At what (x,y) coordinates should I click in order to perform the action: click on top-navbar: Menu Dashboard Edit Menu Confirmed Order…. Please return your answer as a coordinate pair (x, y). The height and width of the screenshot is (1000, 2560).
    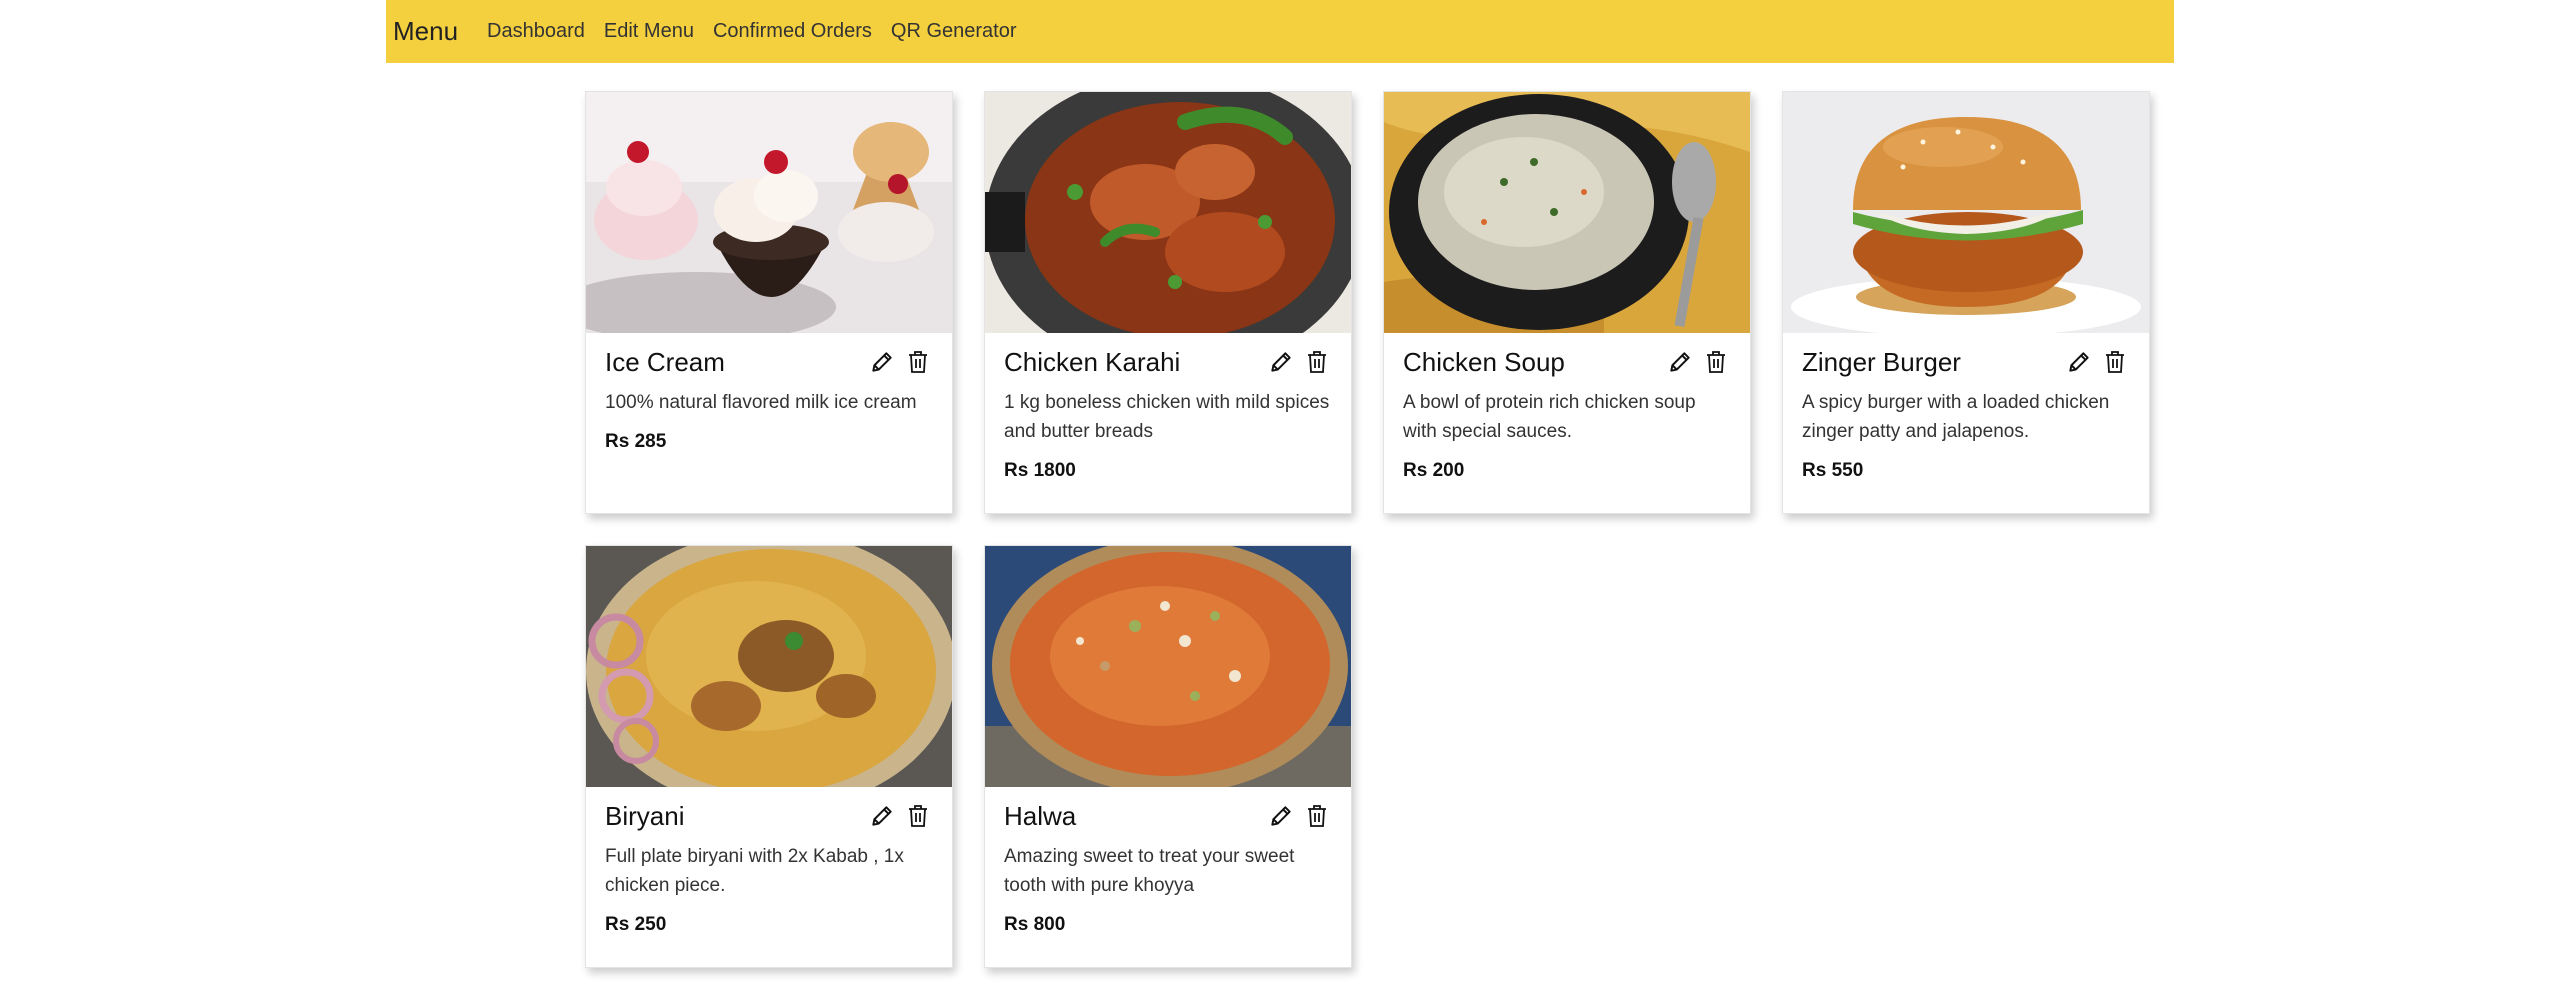
    Looking at the image, I should click on (1280, 31).